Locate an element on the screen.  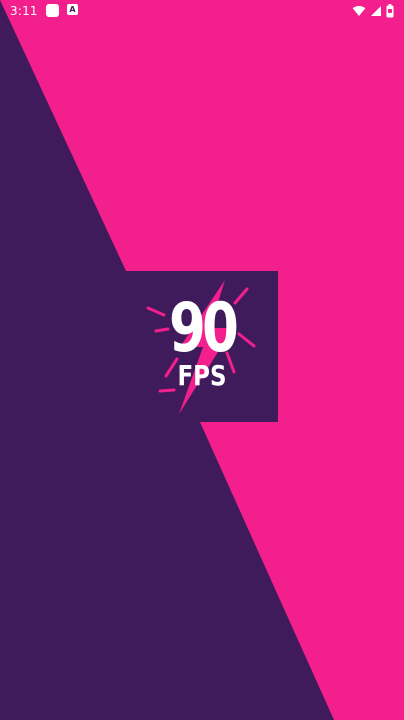
signal-icon is located at coordinates (376, 11).